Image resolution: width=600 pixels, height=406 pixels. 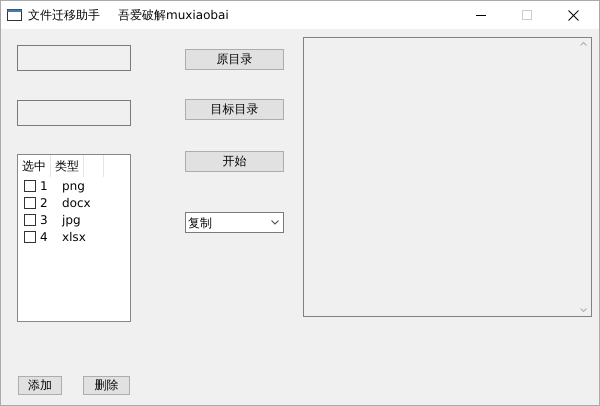 I want to click on action-button: 目标目录, so click(x=234, y=109).